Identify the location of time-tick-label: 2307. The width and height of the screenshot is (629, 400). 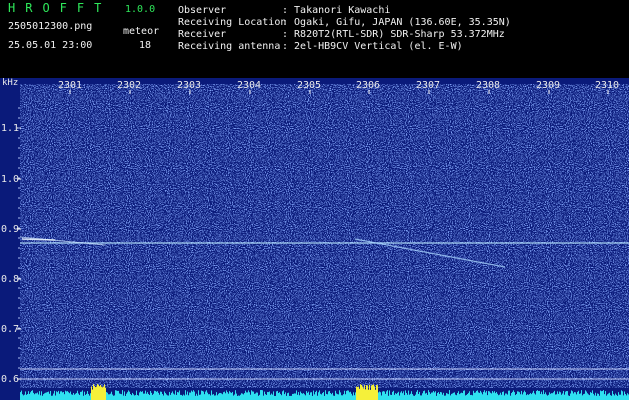
(428, 85).